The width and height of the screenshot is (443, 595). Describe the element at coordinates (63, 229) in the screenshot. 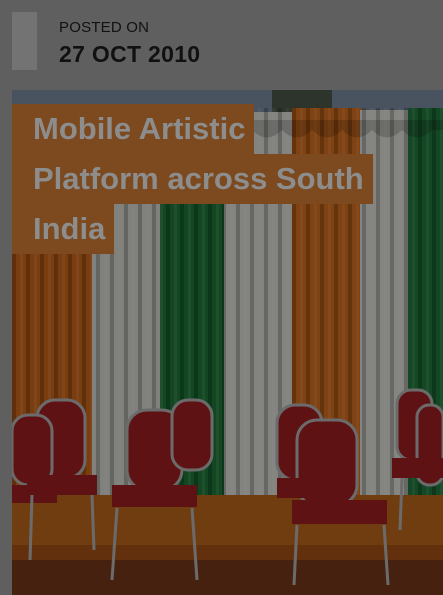

I see `post-title-line-3: India` at that location.